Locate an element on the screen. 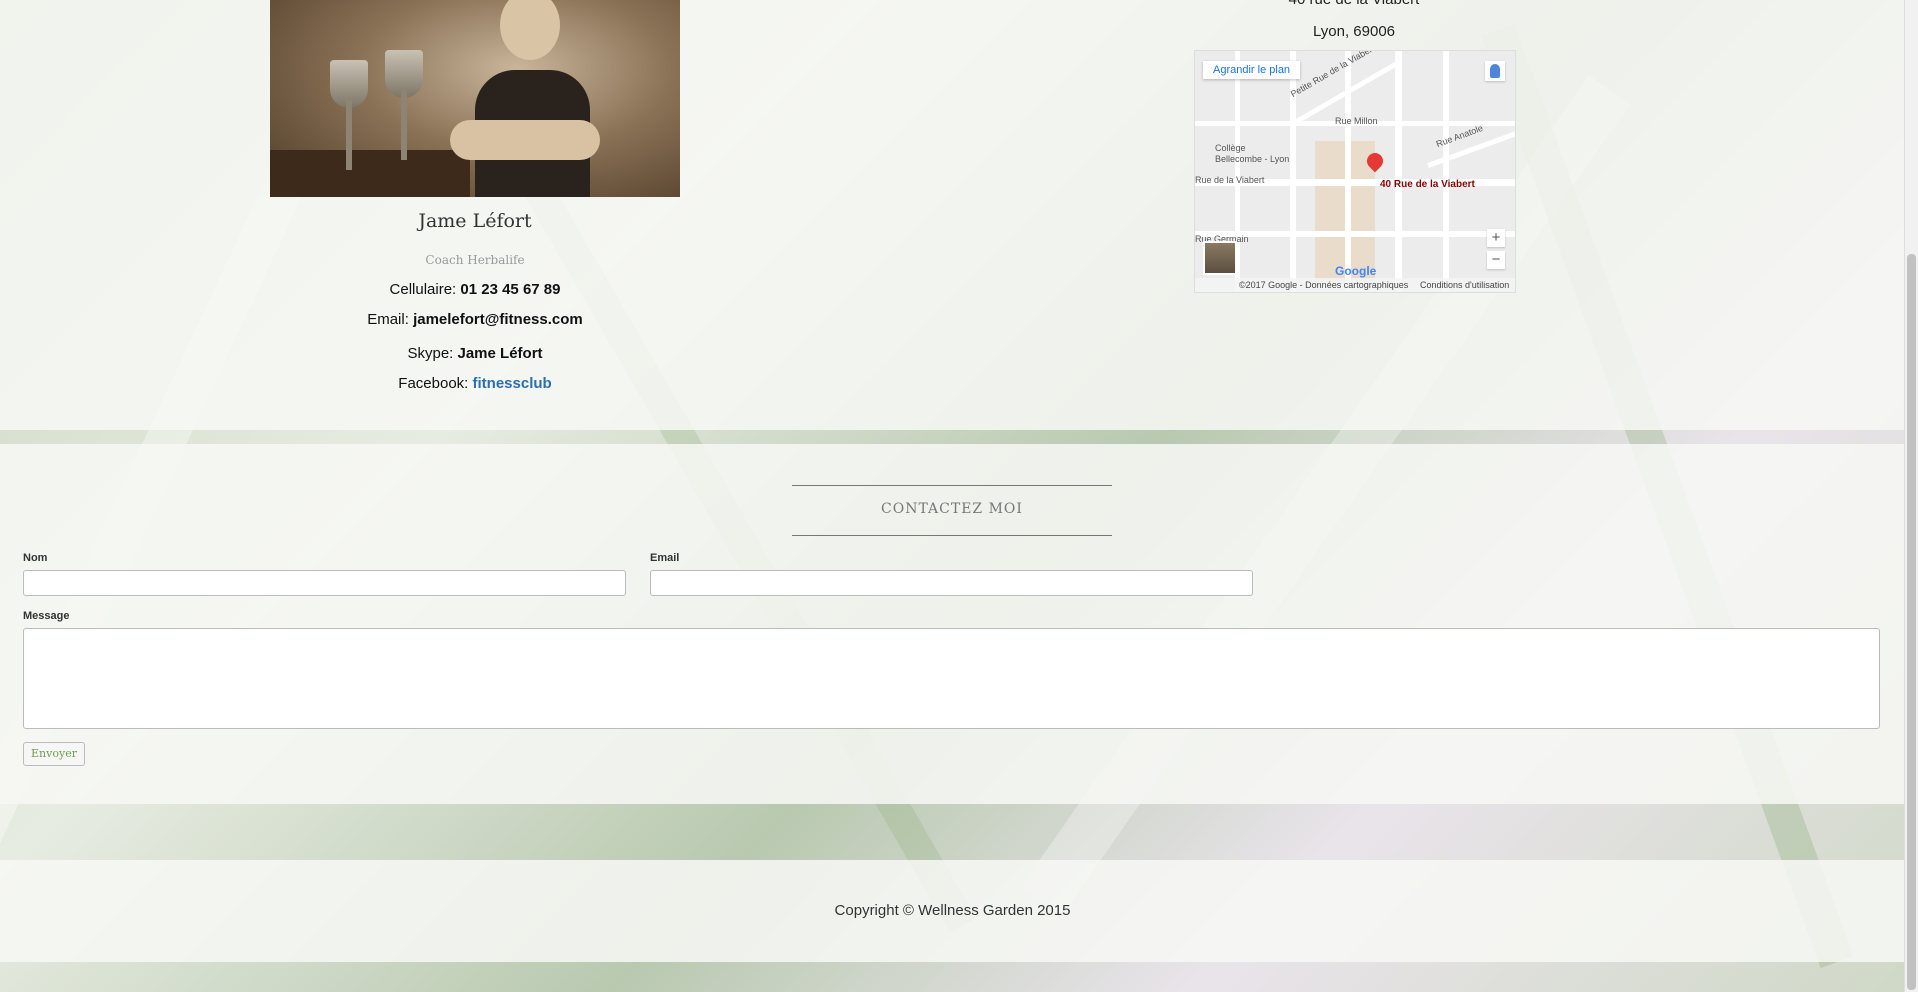 The width and height of the screenshot is (1918, 992). email-line: Email: jamelefort@fitness.com is located at coordinates (475, 319).